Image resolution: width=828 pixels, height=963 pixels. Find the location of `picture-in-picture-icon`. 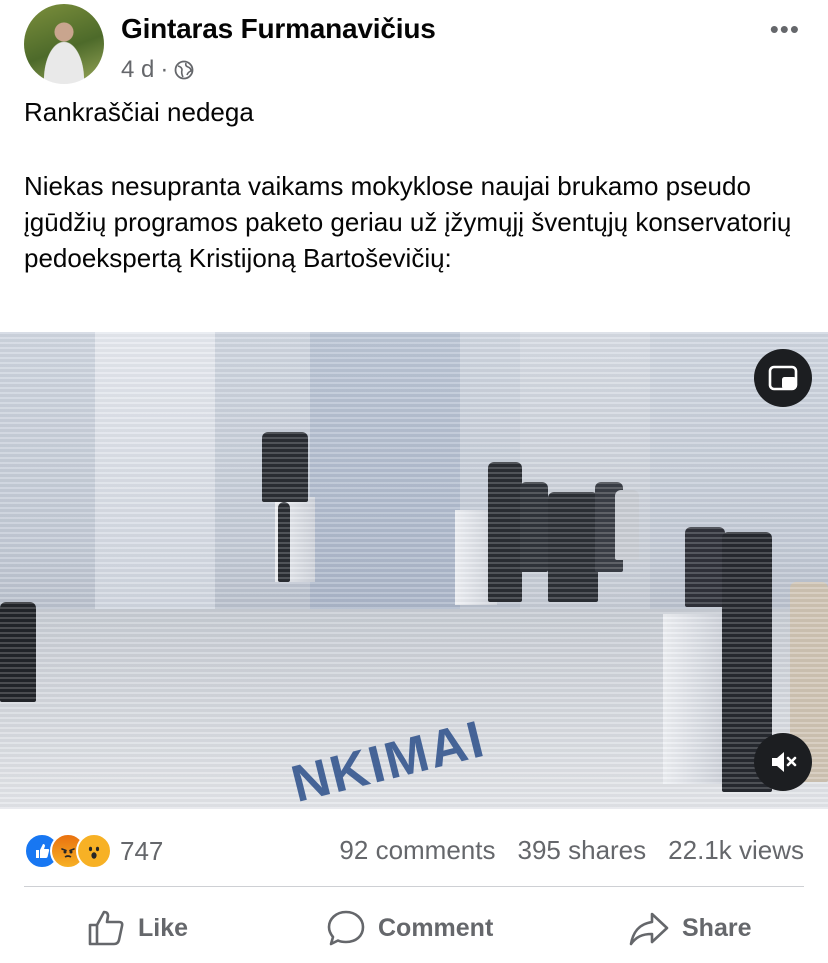

picture-in-picture-icon is located at coordinates (783, 378).